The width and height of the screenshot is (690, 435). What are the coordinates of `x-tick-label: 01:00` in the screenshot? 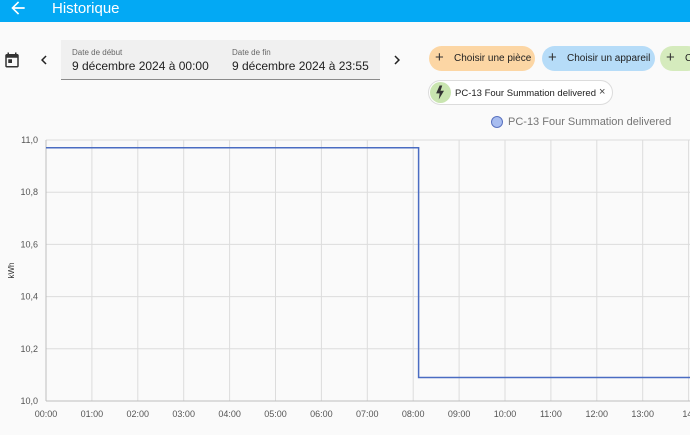 It's located at (92, 414).